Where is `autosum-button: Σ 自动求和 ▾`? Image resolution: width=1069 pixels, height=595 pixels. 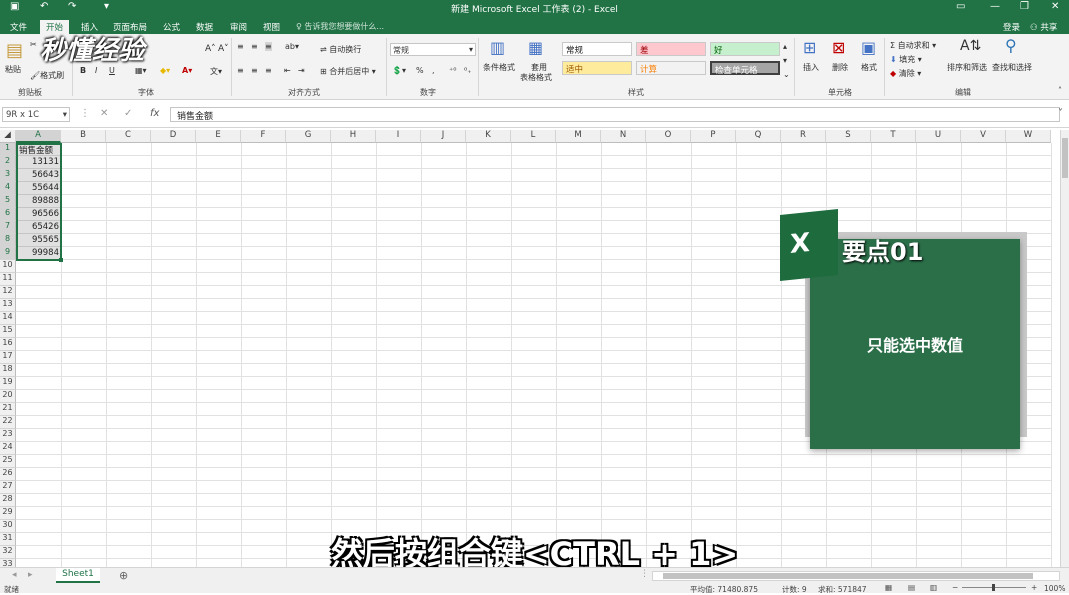 autosum-button: Σ 自动求和 ▾ is located at coordinates (913, 45).